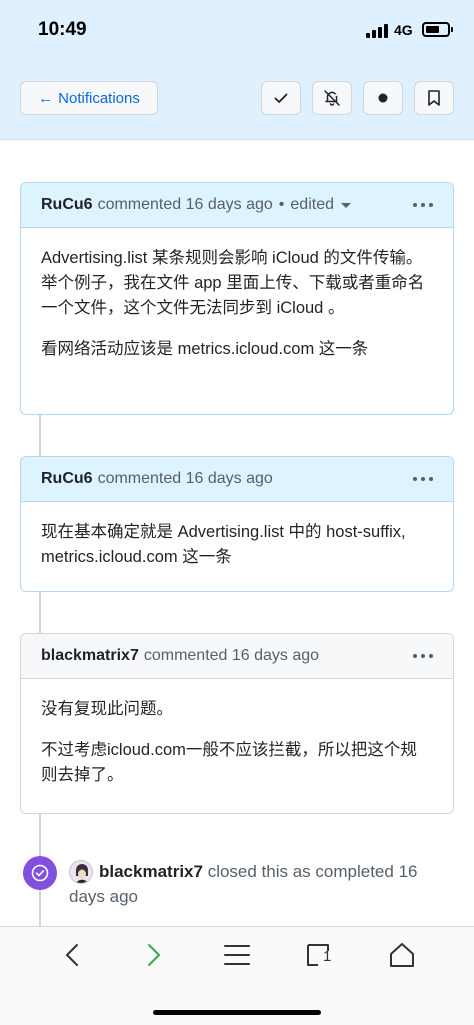  What do you see at coordinates (62, 29) in the screenshot?
I see `status-time: 10:49` at bounding box center [62, 29].